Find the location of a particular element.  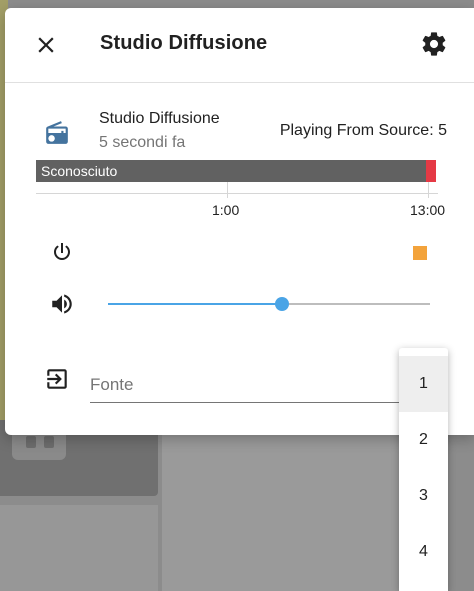

volume-slider is located at coordinates (269, 304).